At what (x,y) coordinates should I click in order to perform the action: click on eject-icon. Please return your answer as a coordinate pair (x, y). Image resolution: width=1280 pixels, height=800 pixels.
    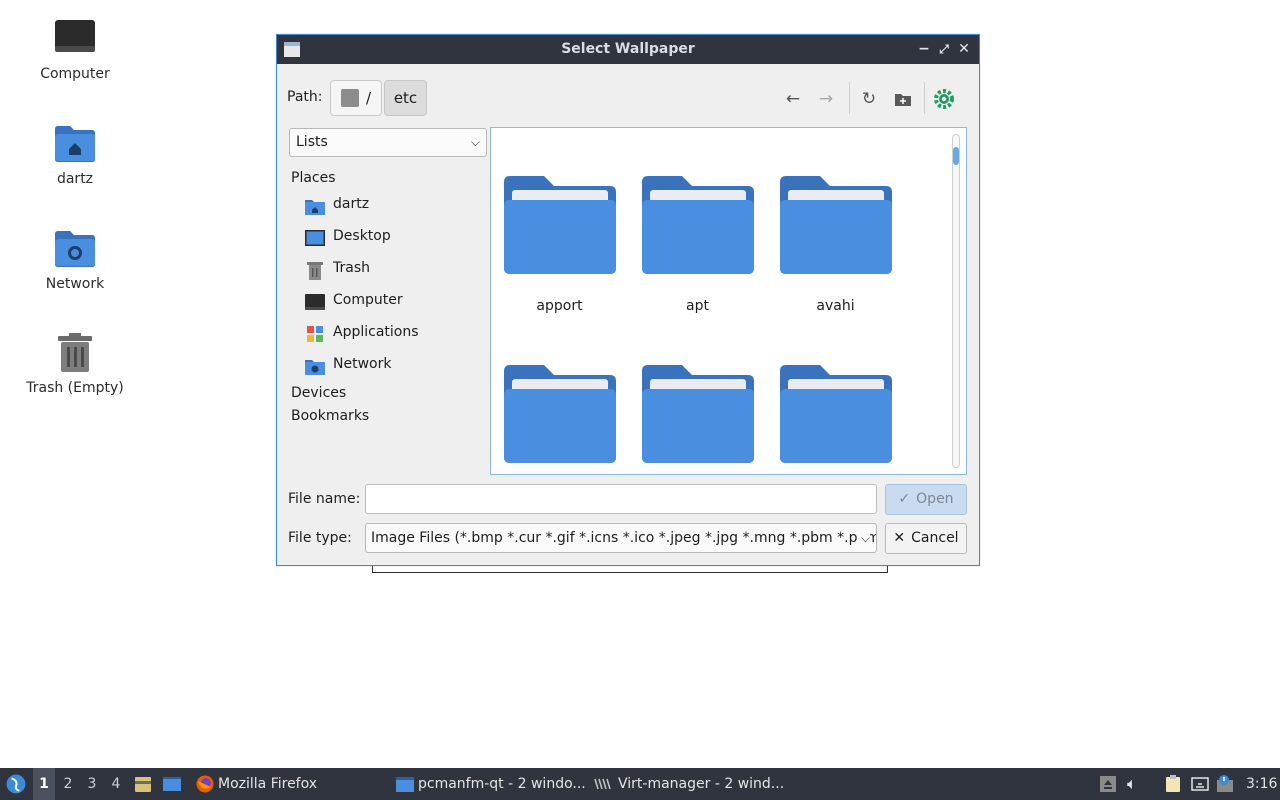
    Looking at the image, I should click on (1108, 784).